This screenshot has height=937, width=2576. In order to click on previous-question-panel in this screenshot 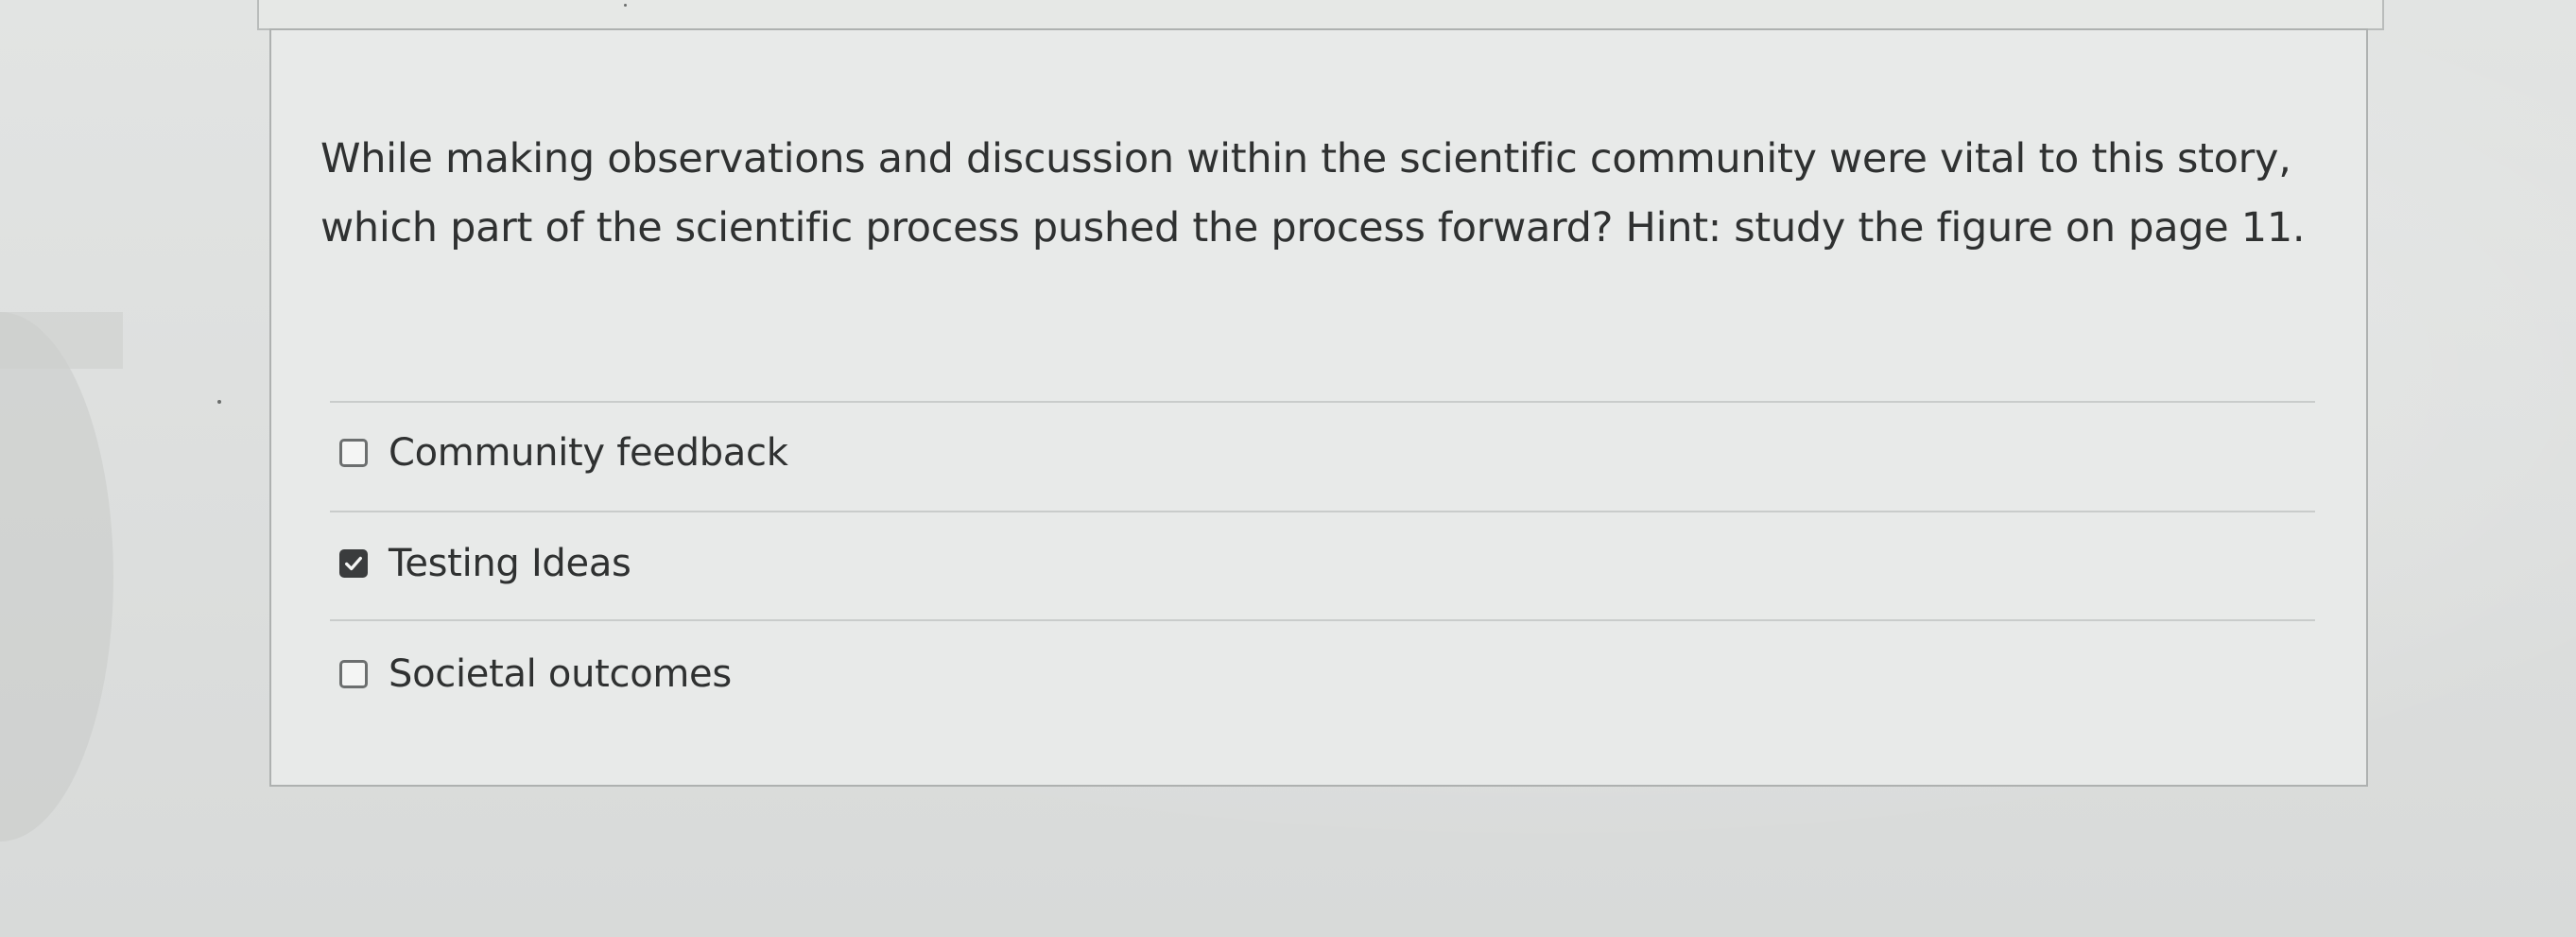, I will do `click(1320, 15)`.